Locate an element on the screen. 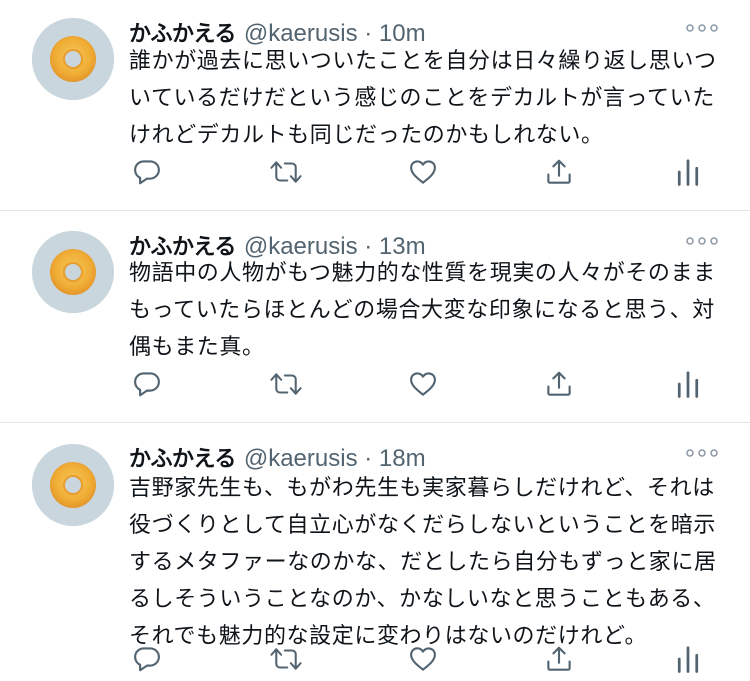 This screenshot has height=681, width=750. author-name: かふかえる is located at coordinates (182, 459).